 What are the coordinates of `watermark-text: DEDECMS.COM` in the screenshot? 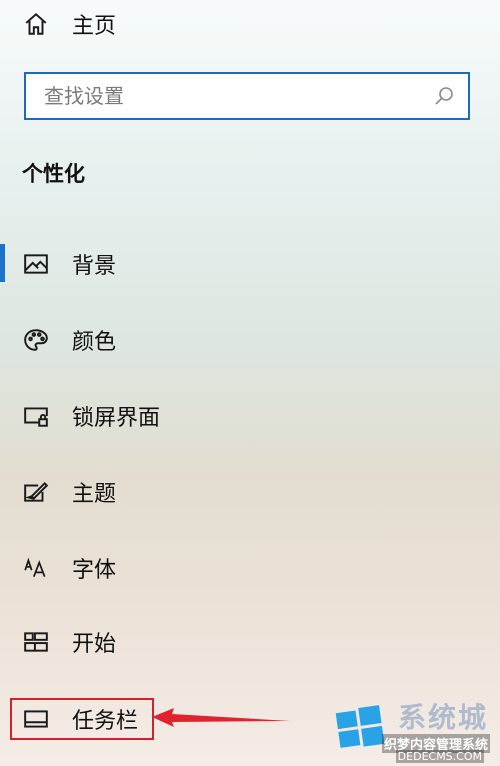 It's located at (439, 756).